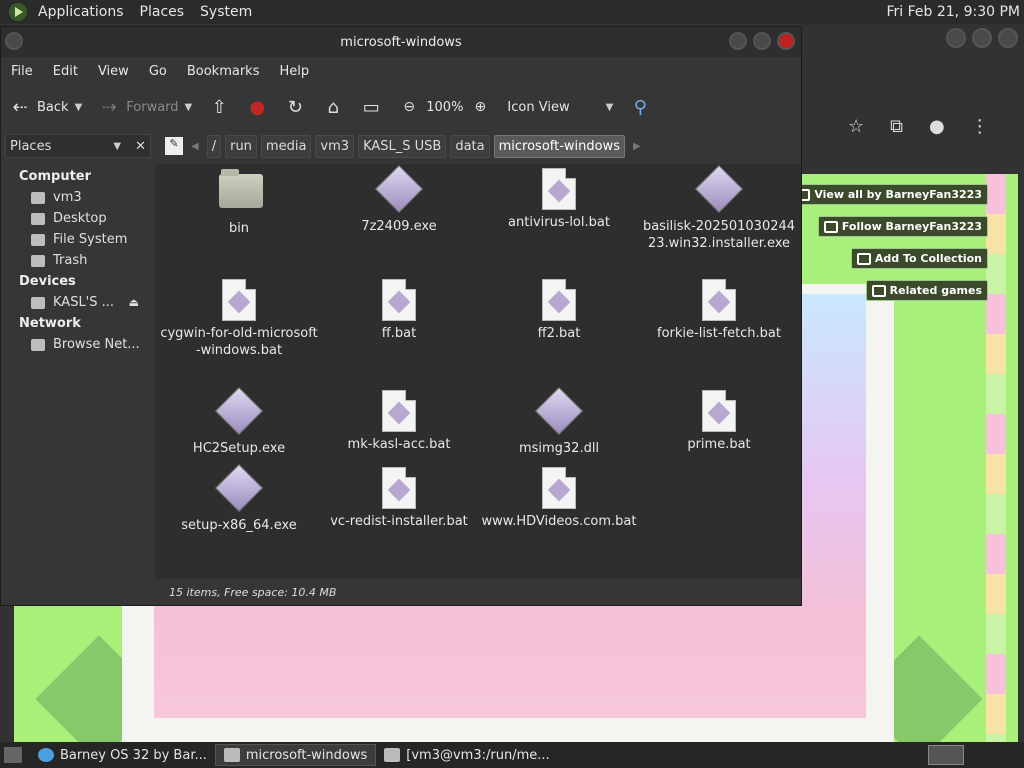  I want to click on breadcrumb-root: /, so click(214, 146).